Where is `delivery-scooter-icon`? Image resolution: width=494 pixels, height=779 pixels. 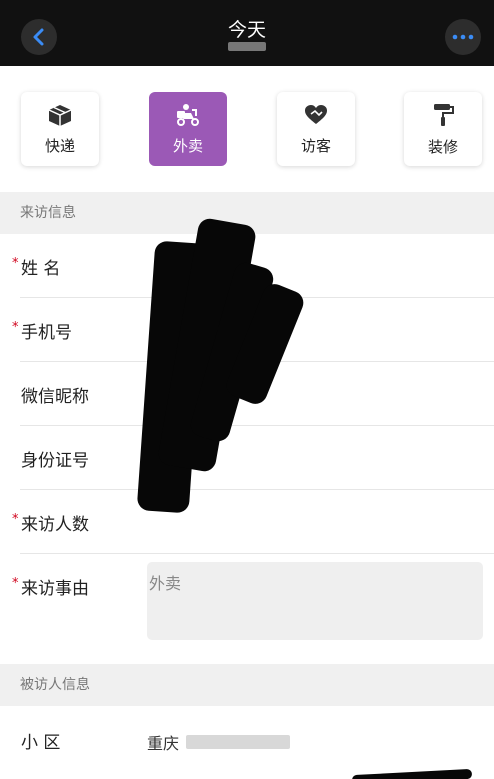
delivery-scooter-icon is located at coordinates (188, 114).